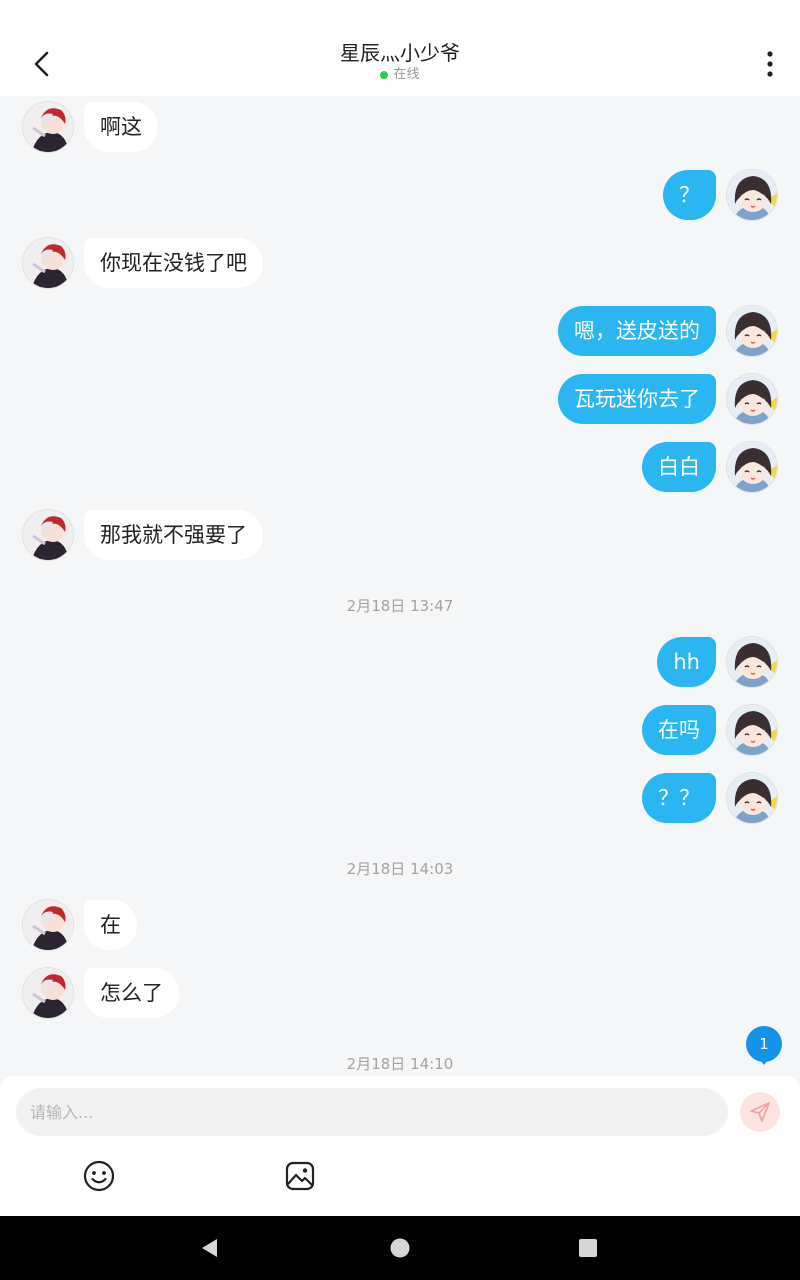 The width and height of the screenshot is (800, 1280). I want to click on nav-back-button, so click(210, 1248).